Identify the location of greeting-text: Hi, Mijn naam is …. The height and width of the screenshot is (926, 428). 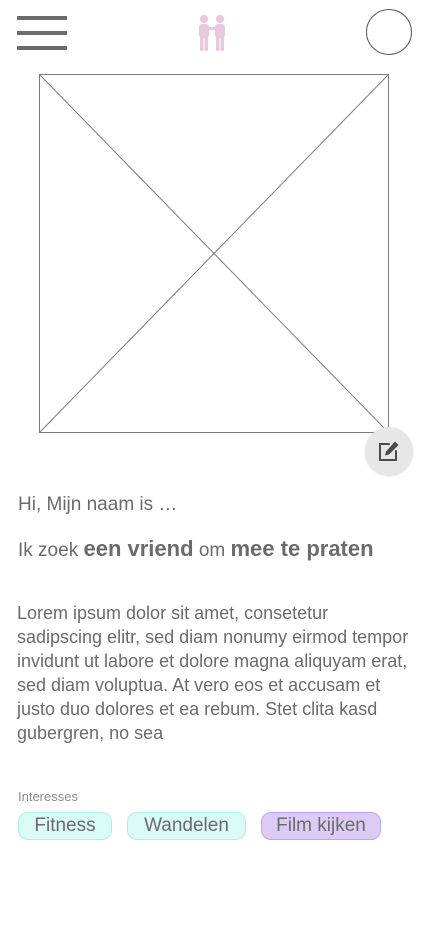
(98, 504).